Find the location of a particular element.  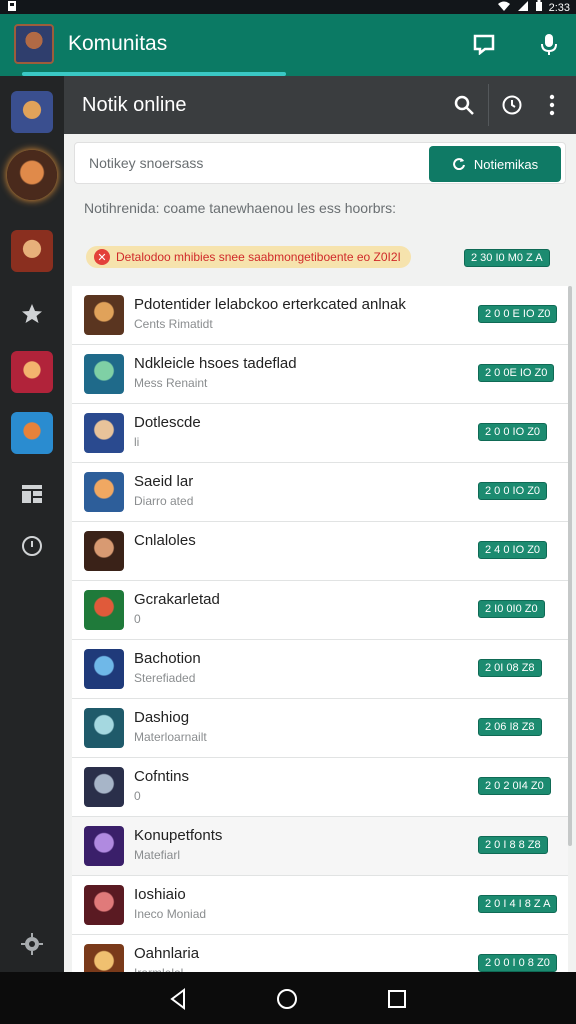

item-subtitle: Cents Rimatidt is located at coordinates (173, 324).